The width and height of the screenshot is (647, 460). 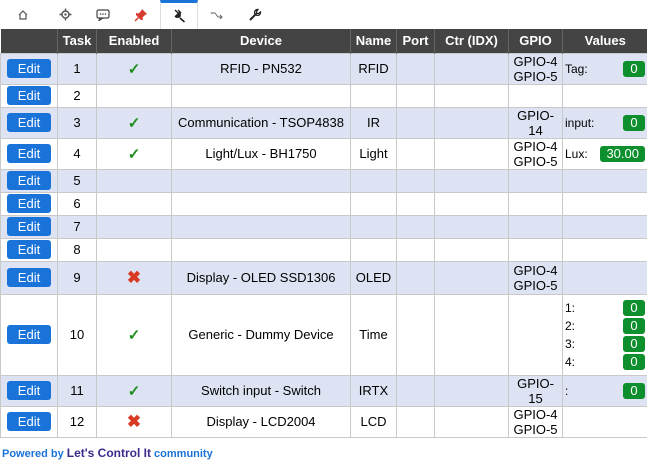 What do you see at coordinates (109, 453) in the screenshot?
I see `footer-brand-link: Let's Control It` at bounding box center [109, 453].